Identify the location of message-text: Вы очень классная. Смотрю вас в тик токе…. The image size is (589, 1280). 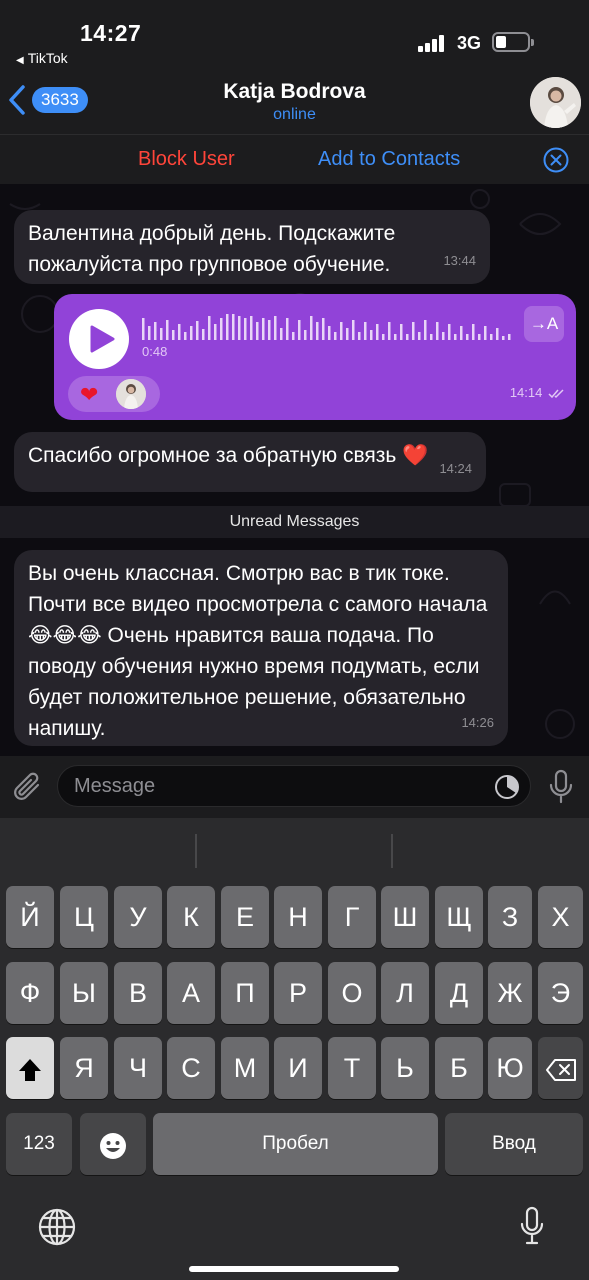
(258, 651).